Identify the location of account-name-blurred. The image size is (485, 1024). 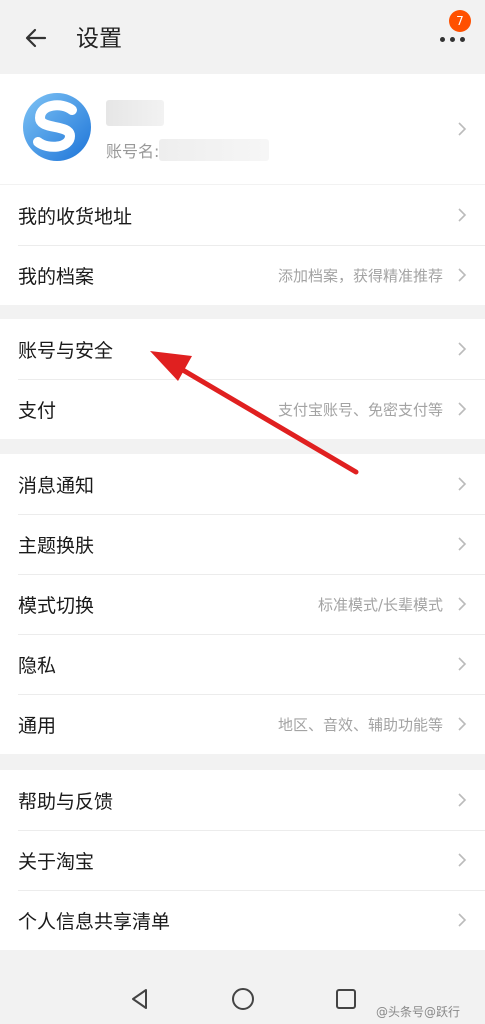
(214, 150).